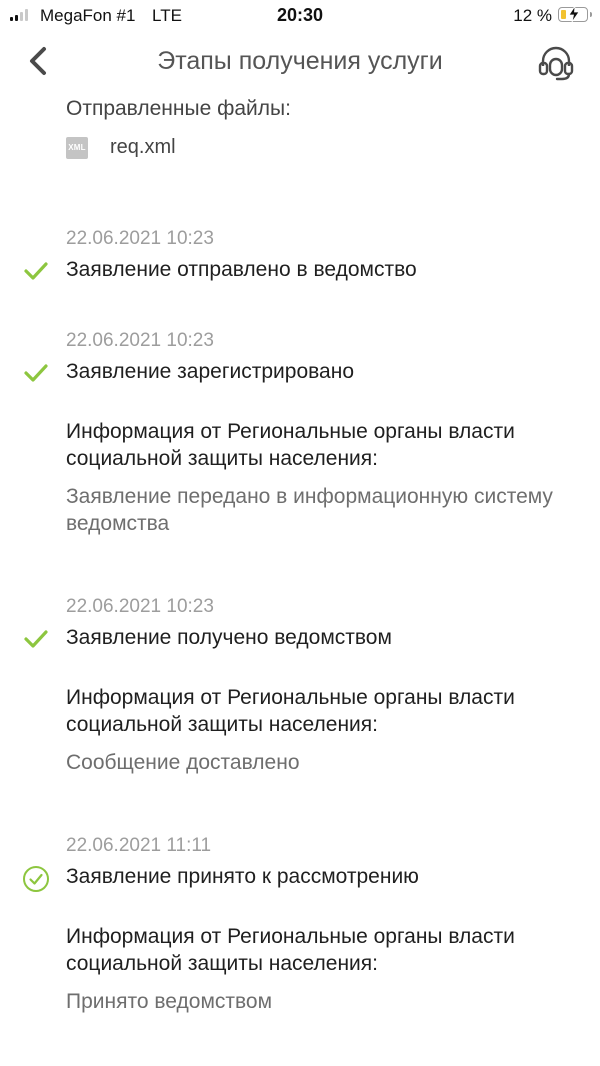 The image size is (600, 1066). I want to click on status-bar: MegaFon #1 LTE 20:30 12 %, so click(300, 16).